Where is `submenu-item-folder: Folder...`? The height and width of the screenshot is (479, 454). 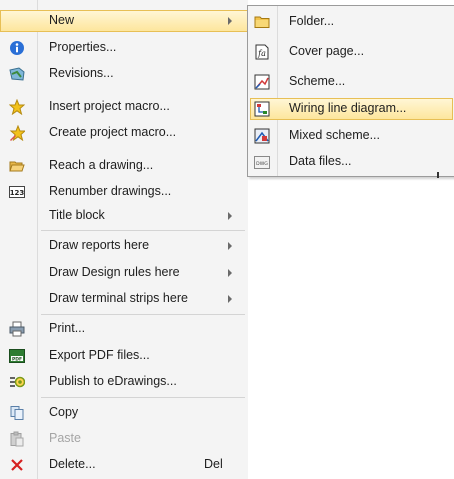
submenu-item-folder: Folder... is located at coordinates (351, 22).